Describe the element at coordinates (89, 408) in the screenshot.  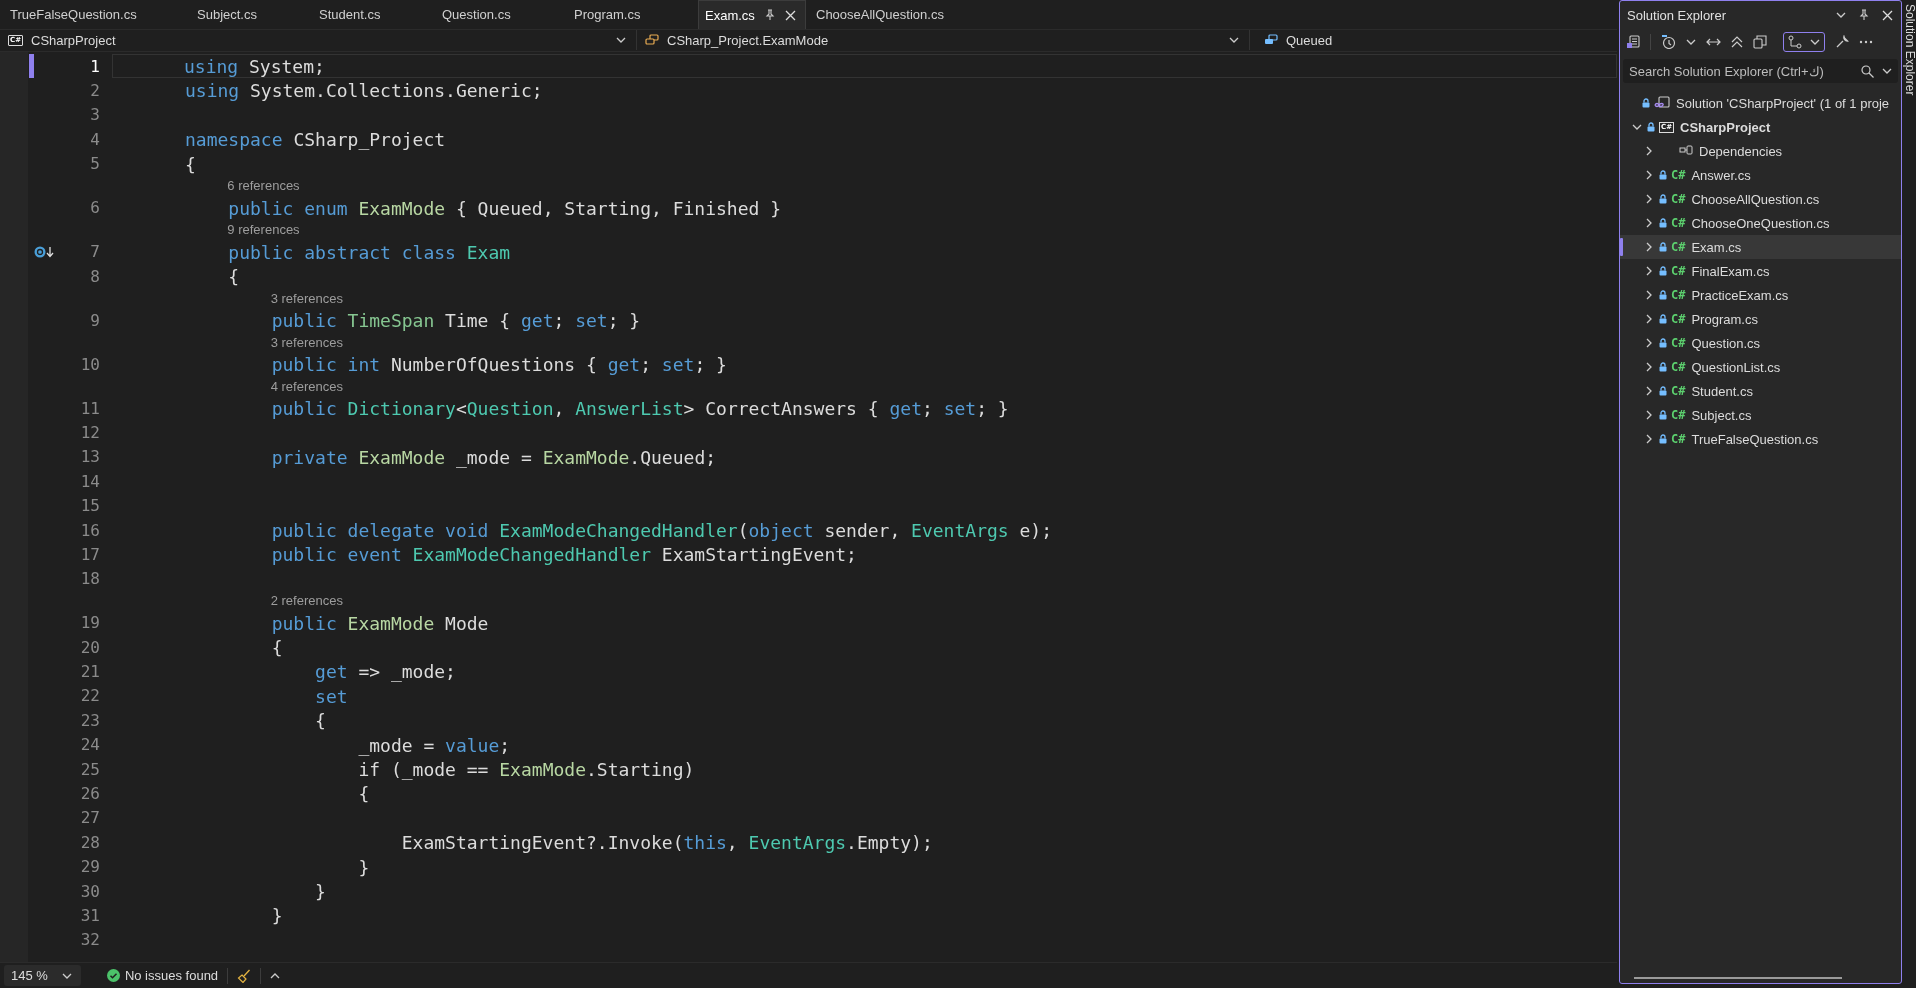
I see `line-number: 11` at that location.